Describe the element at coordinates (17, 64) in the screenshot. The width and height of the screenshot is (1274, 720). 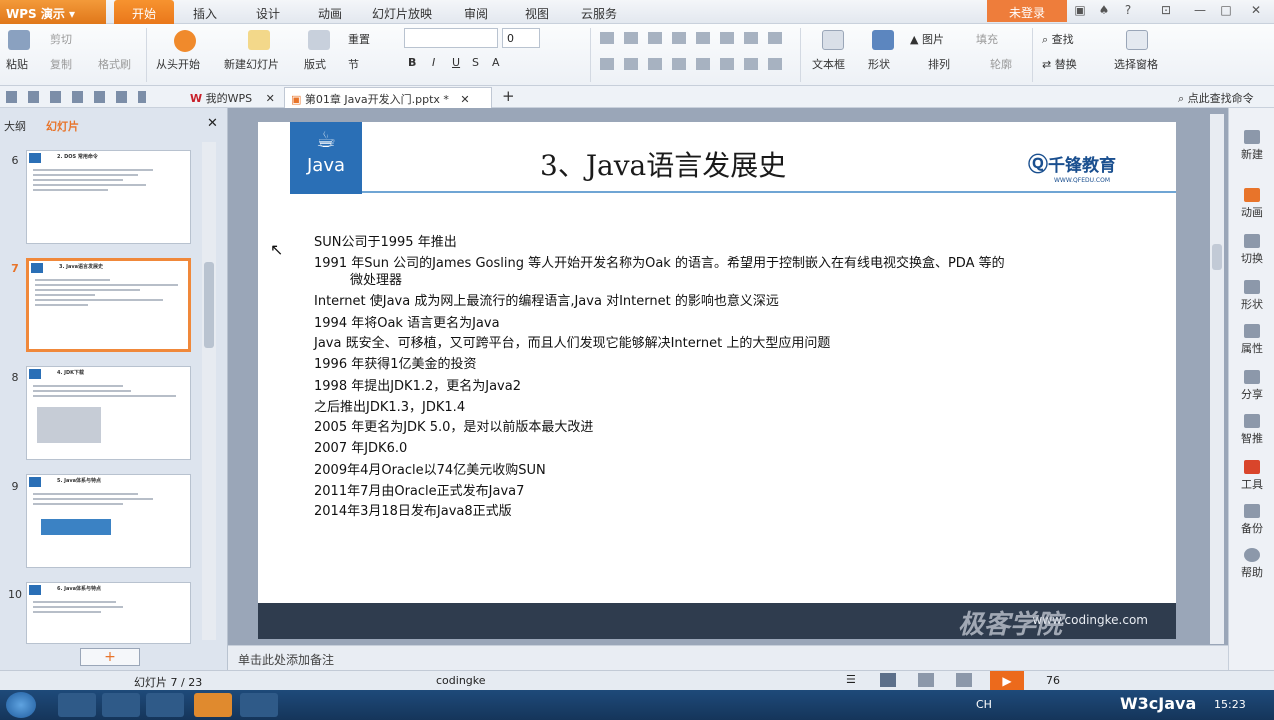
I see `paste-button: 粘贴` at that location.